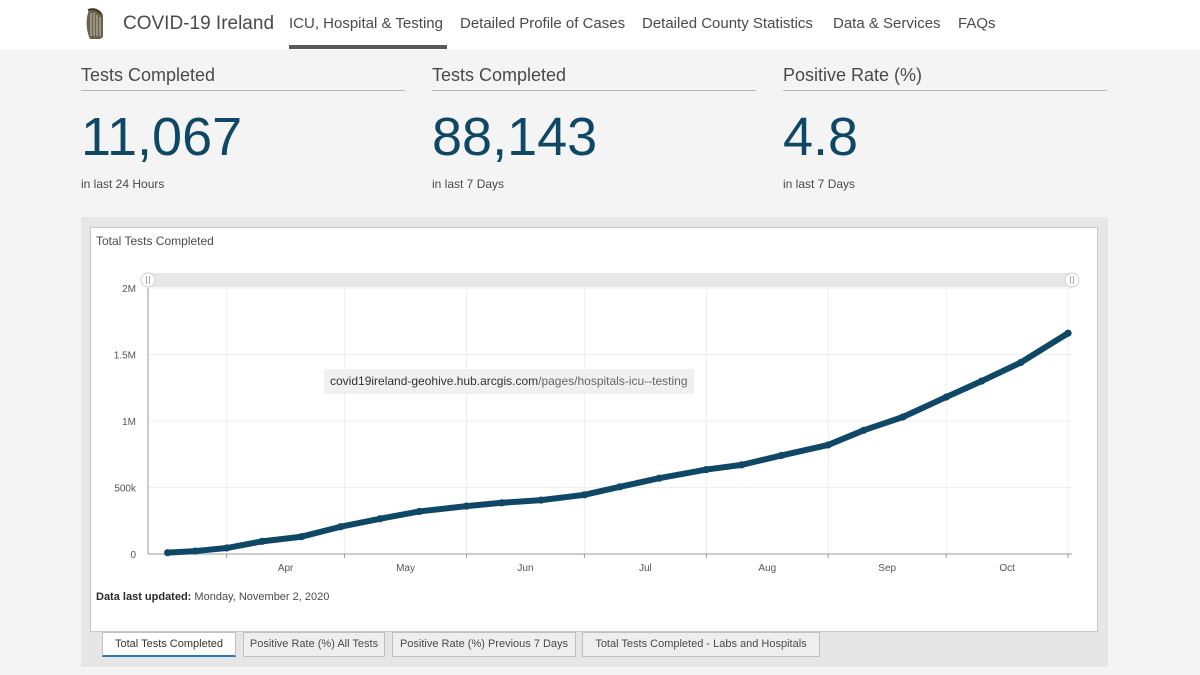  What do you see at coordinates (434, 381) in the screenshot?
I see `tooltip-host: covid19ireland-geohive.hub.arcgis.com` at bounding box center [434, 381].